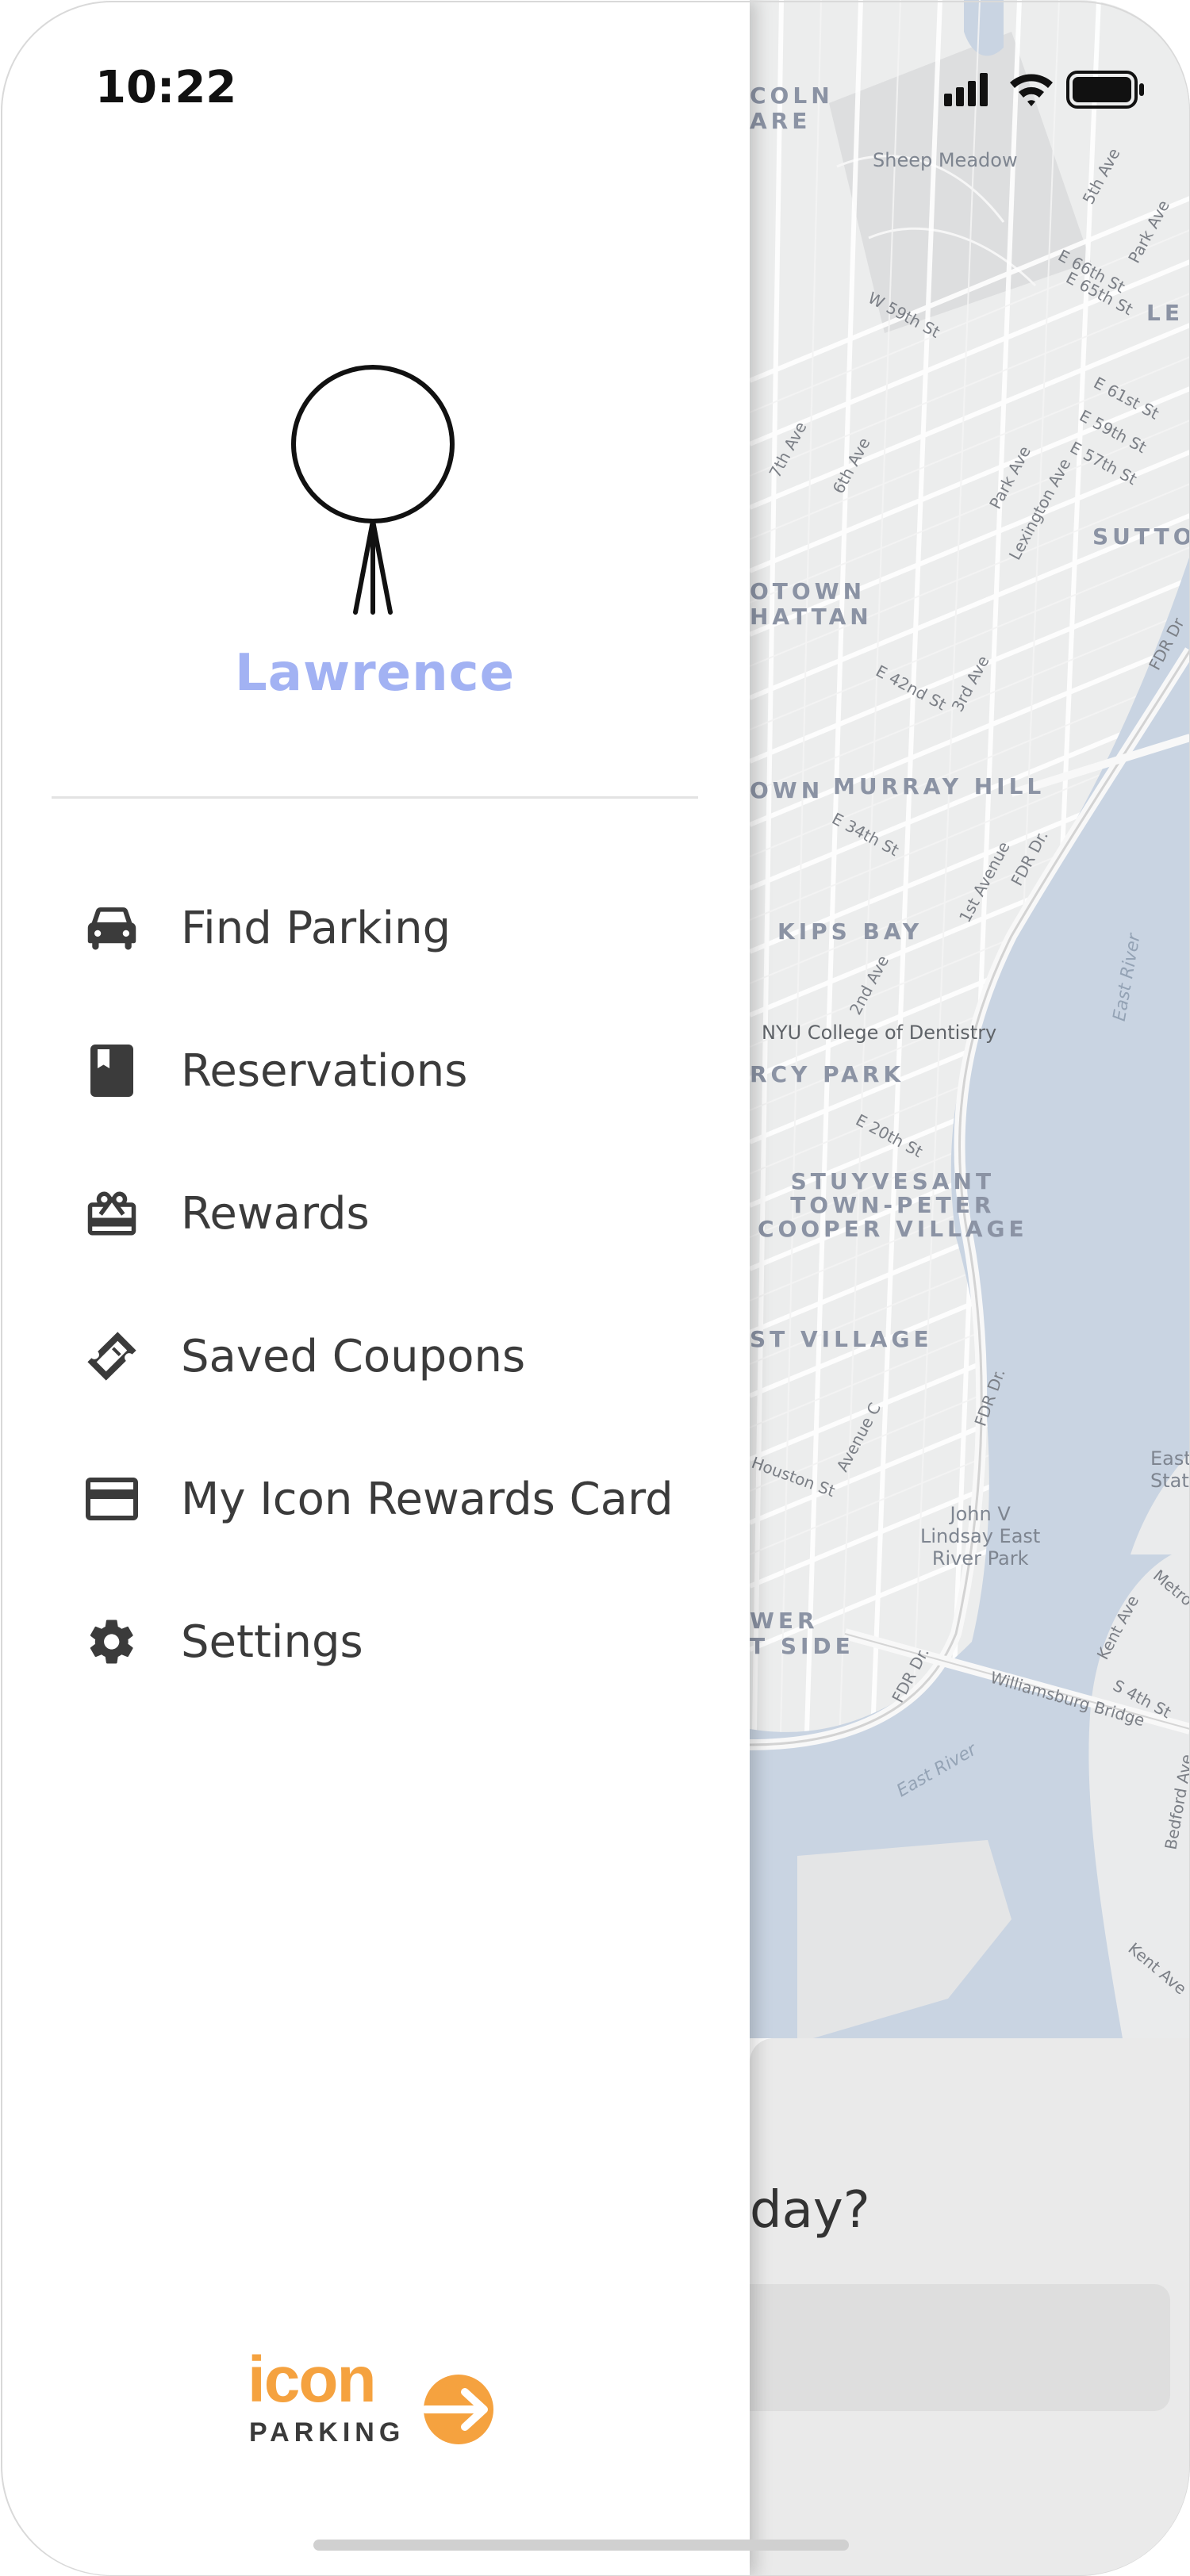 The width and height of the screenshot is (1190, 2576). I want to click on sheet-title: day?, so click(810, 2210).